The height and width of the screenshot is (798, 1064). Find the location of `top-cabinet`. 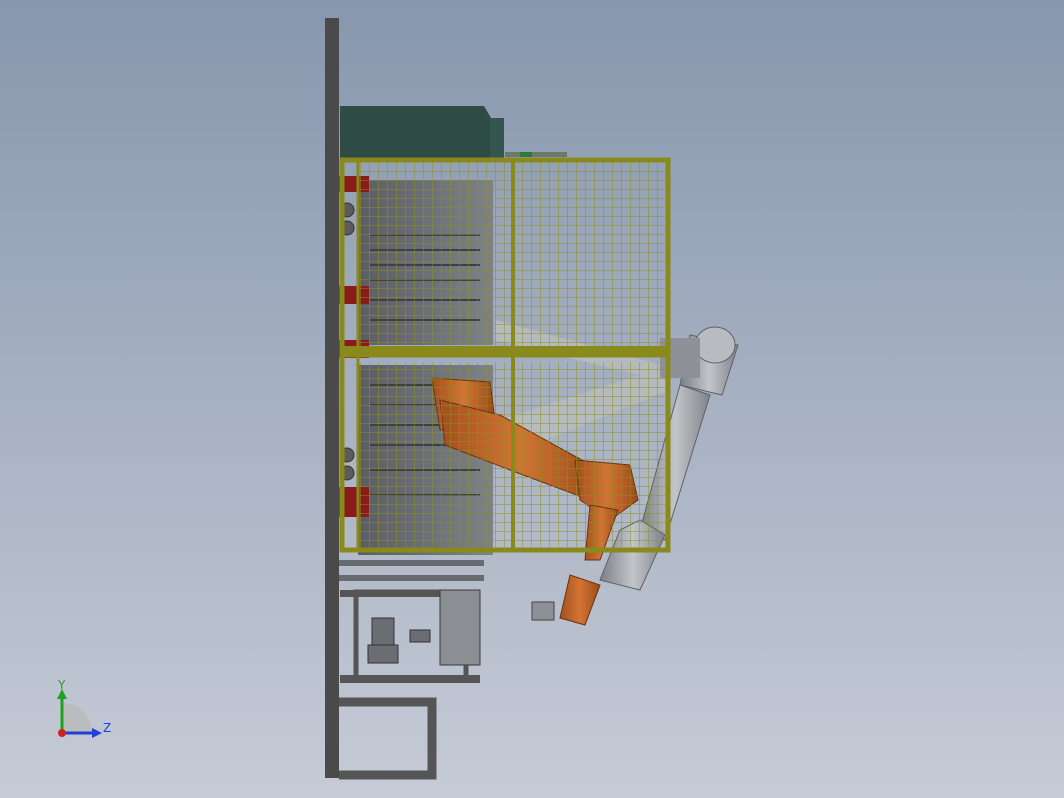

top-cabinet is located at coordinates (422, 132).